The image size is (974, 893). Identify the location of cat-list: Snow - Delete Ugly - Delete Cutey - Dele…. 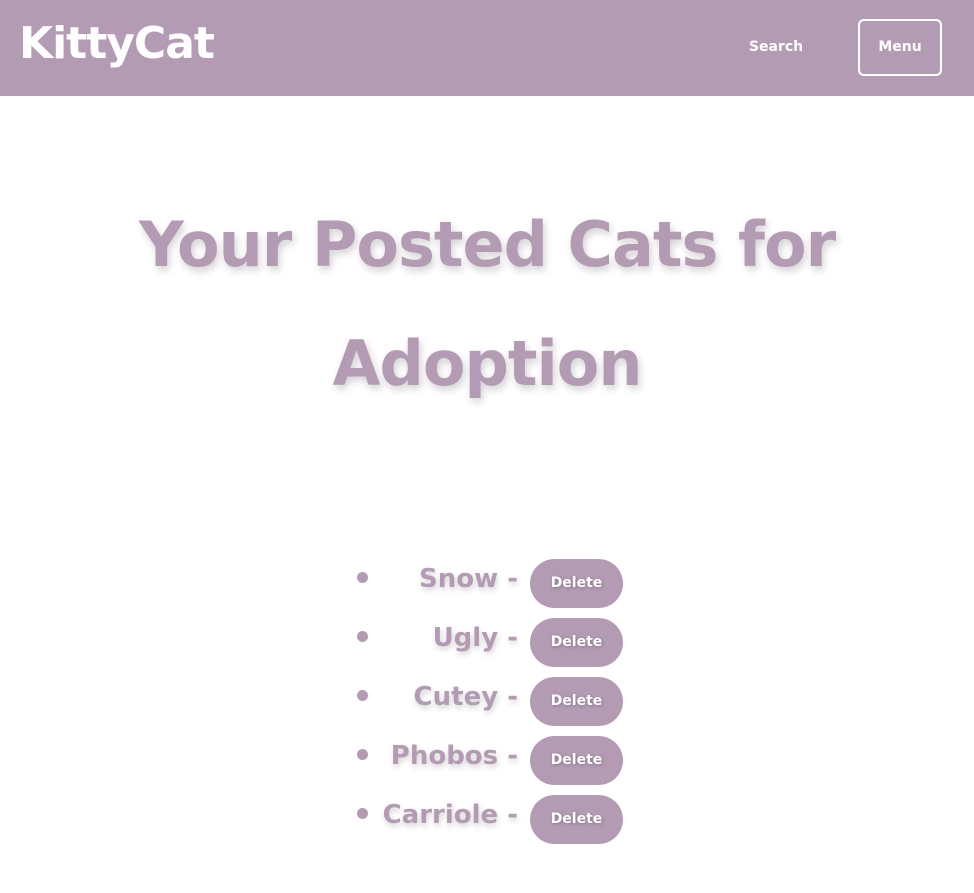
(490, 701).